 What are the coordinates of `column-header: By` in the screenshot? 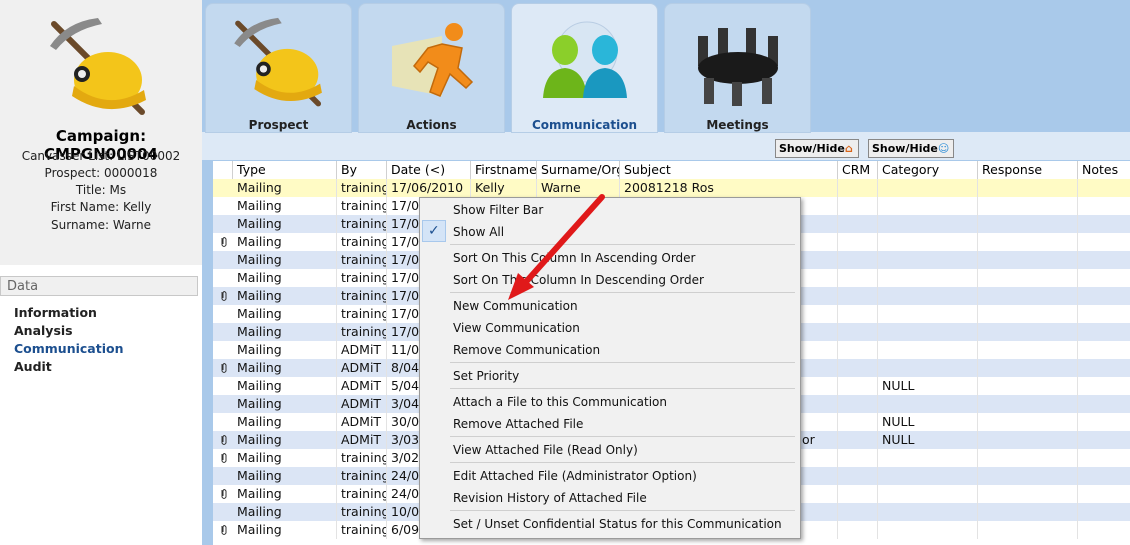 It's located at (362, 170).